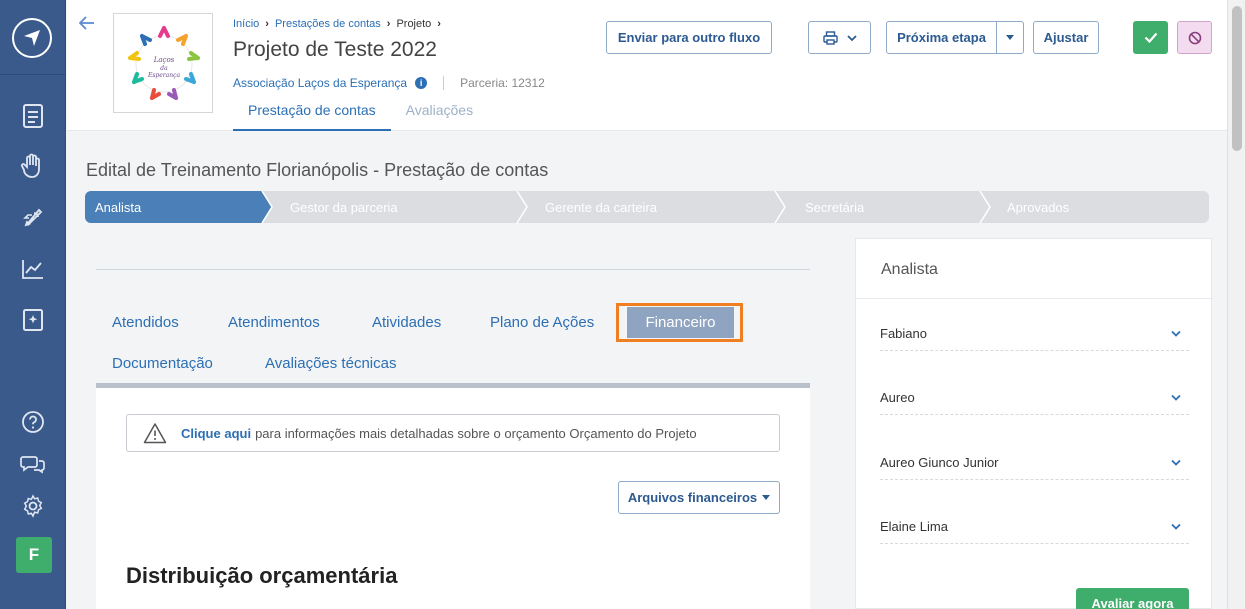  What do you see at coordinates (939, 462) in the screenshot?
I see `analyst-name: Aureo Giunco Junior` at bounding box center [939, 462].